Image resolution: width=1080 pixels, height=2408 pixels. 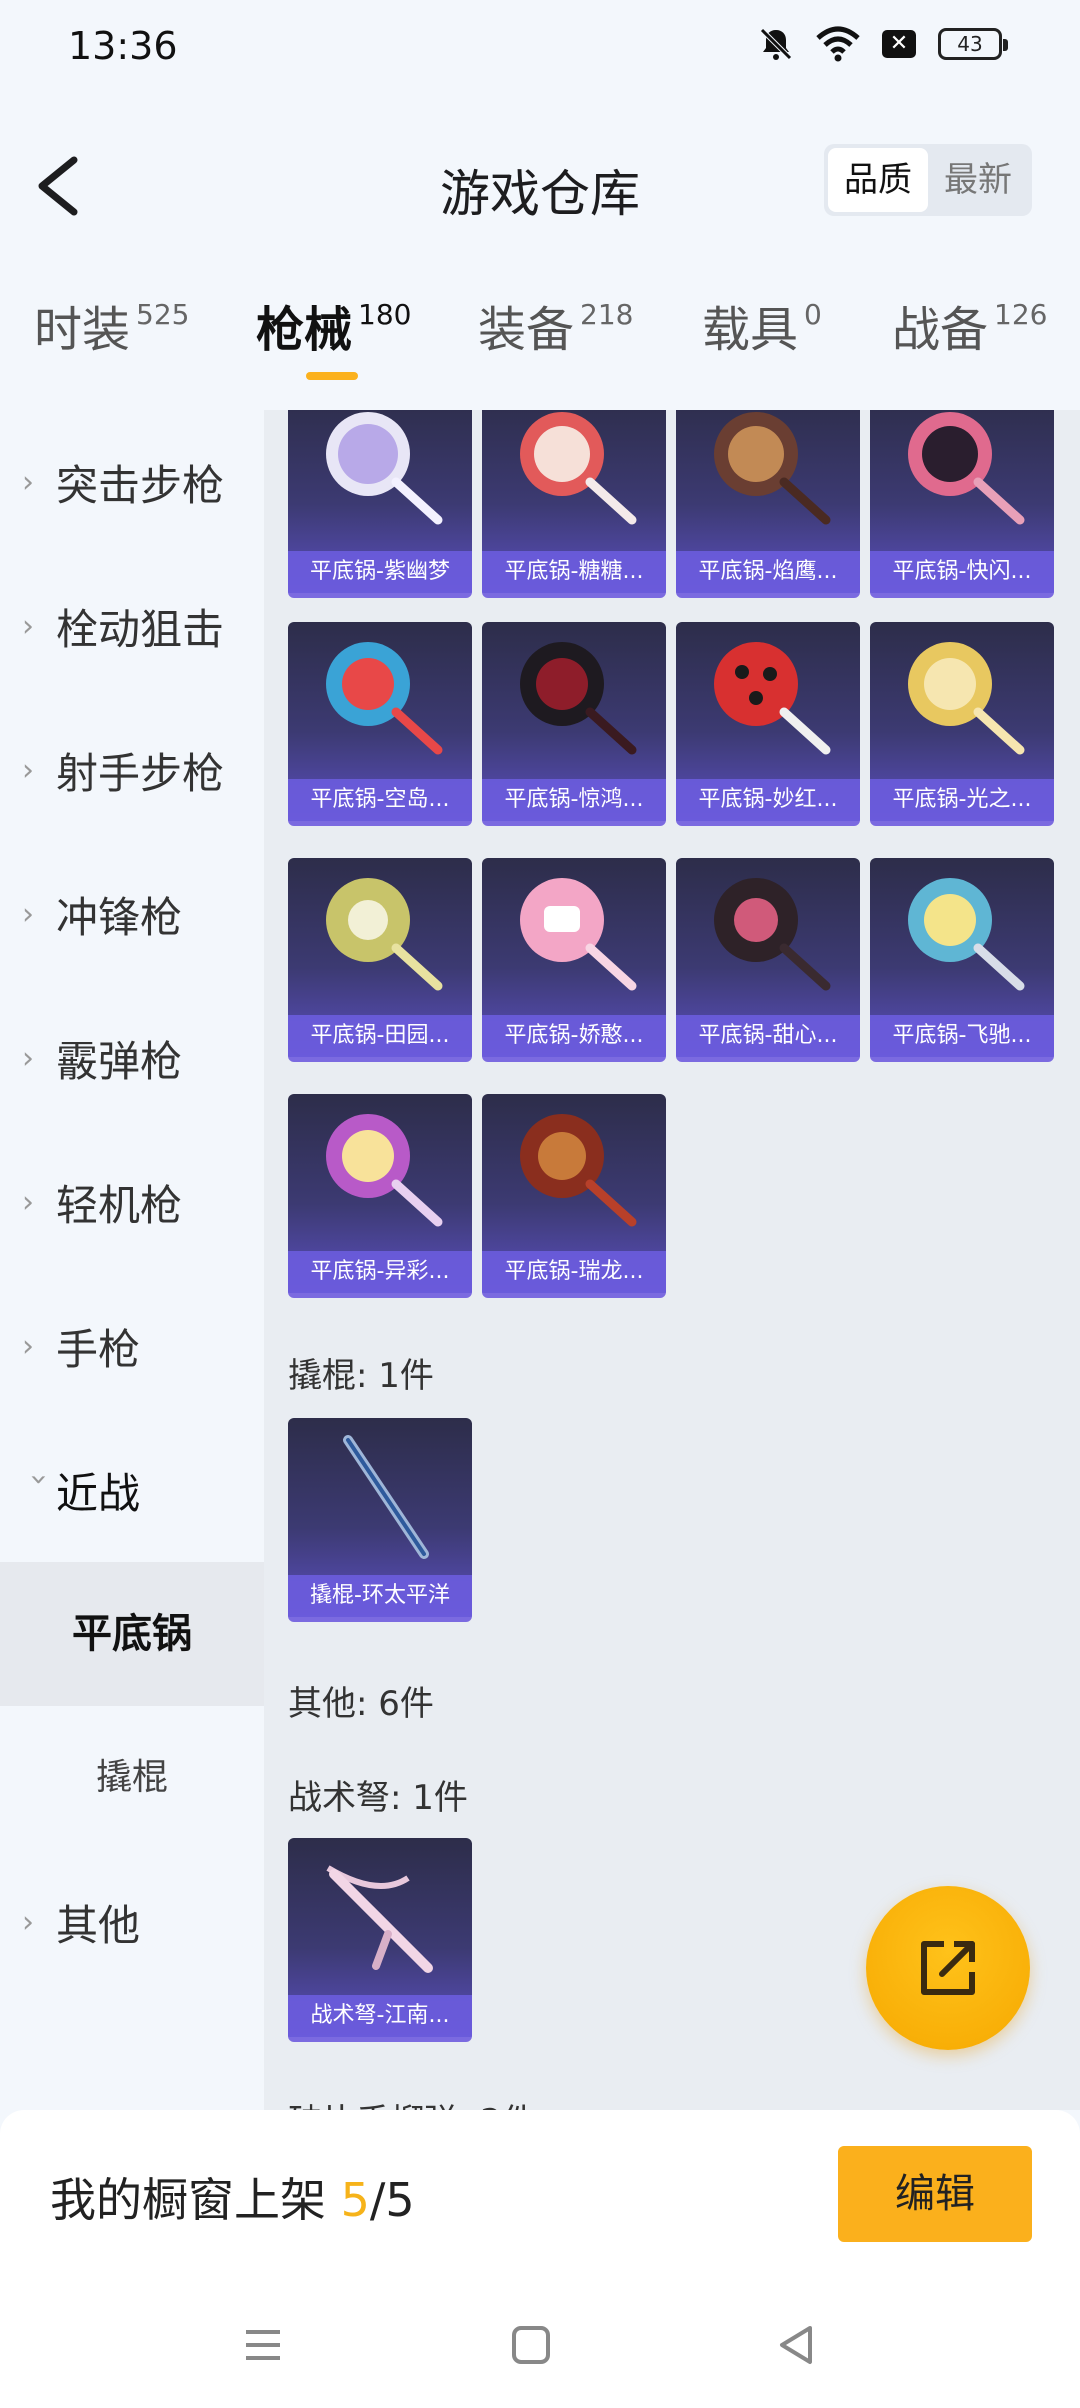 I want to click on menu-nav-icon, so click(x=263, y=2345).